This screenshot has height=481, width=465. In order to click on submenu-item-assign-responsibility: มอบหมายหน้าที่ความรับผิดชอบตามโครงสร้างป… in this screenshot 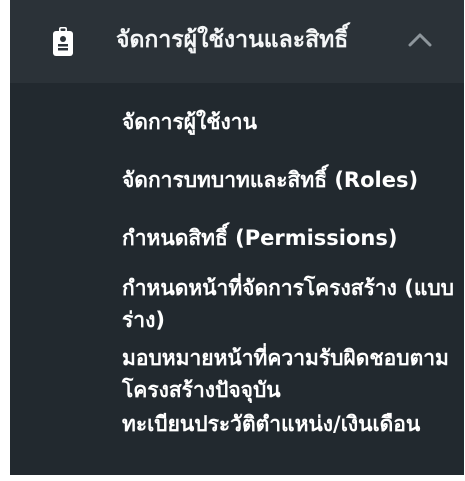, I will do `click(289, 374)`.